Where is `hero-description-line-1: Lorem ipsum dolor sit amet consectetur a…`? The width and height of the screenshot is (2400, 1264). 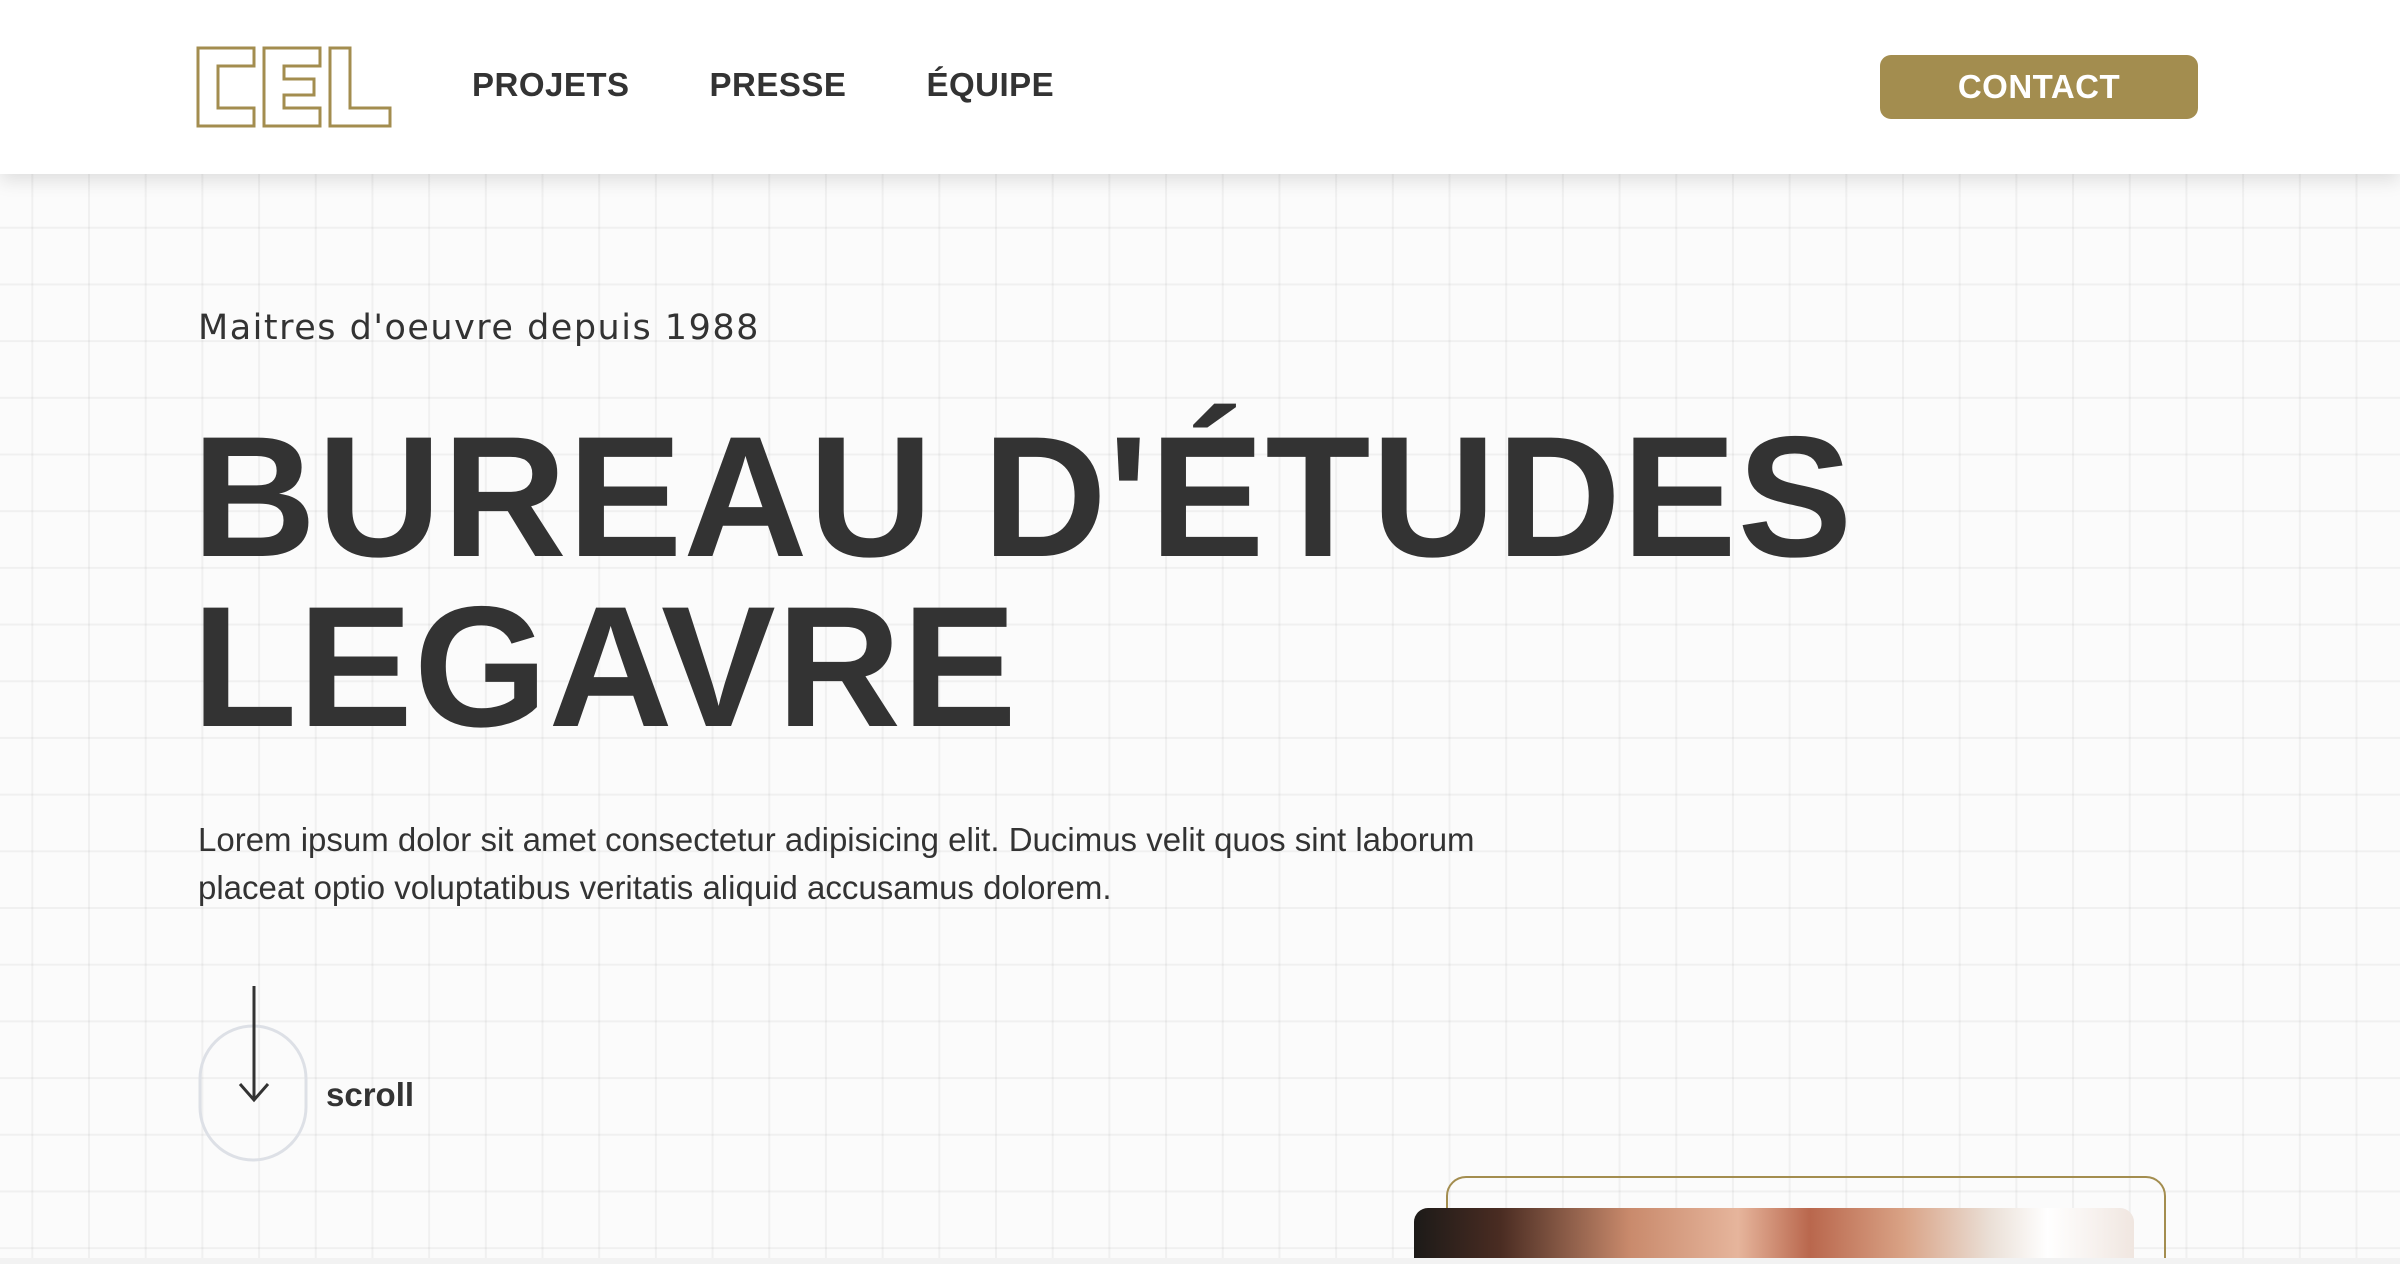 hero-description-line-1: Lorem ipsum dolor sit amet consectetur a… is located at coordinates (836, 839).